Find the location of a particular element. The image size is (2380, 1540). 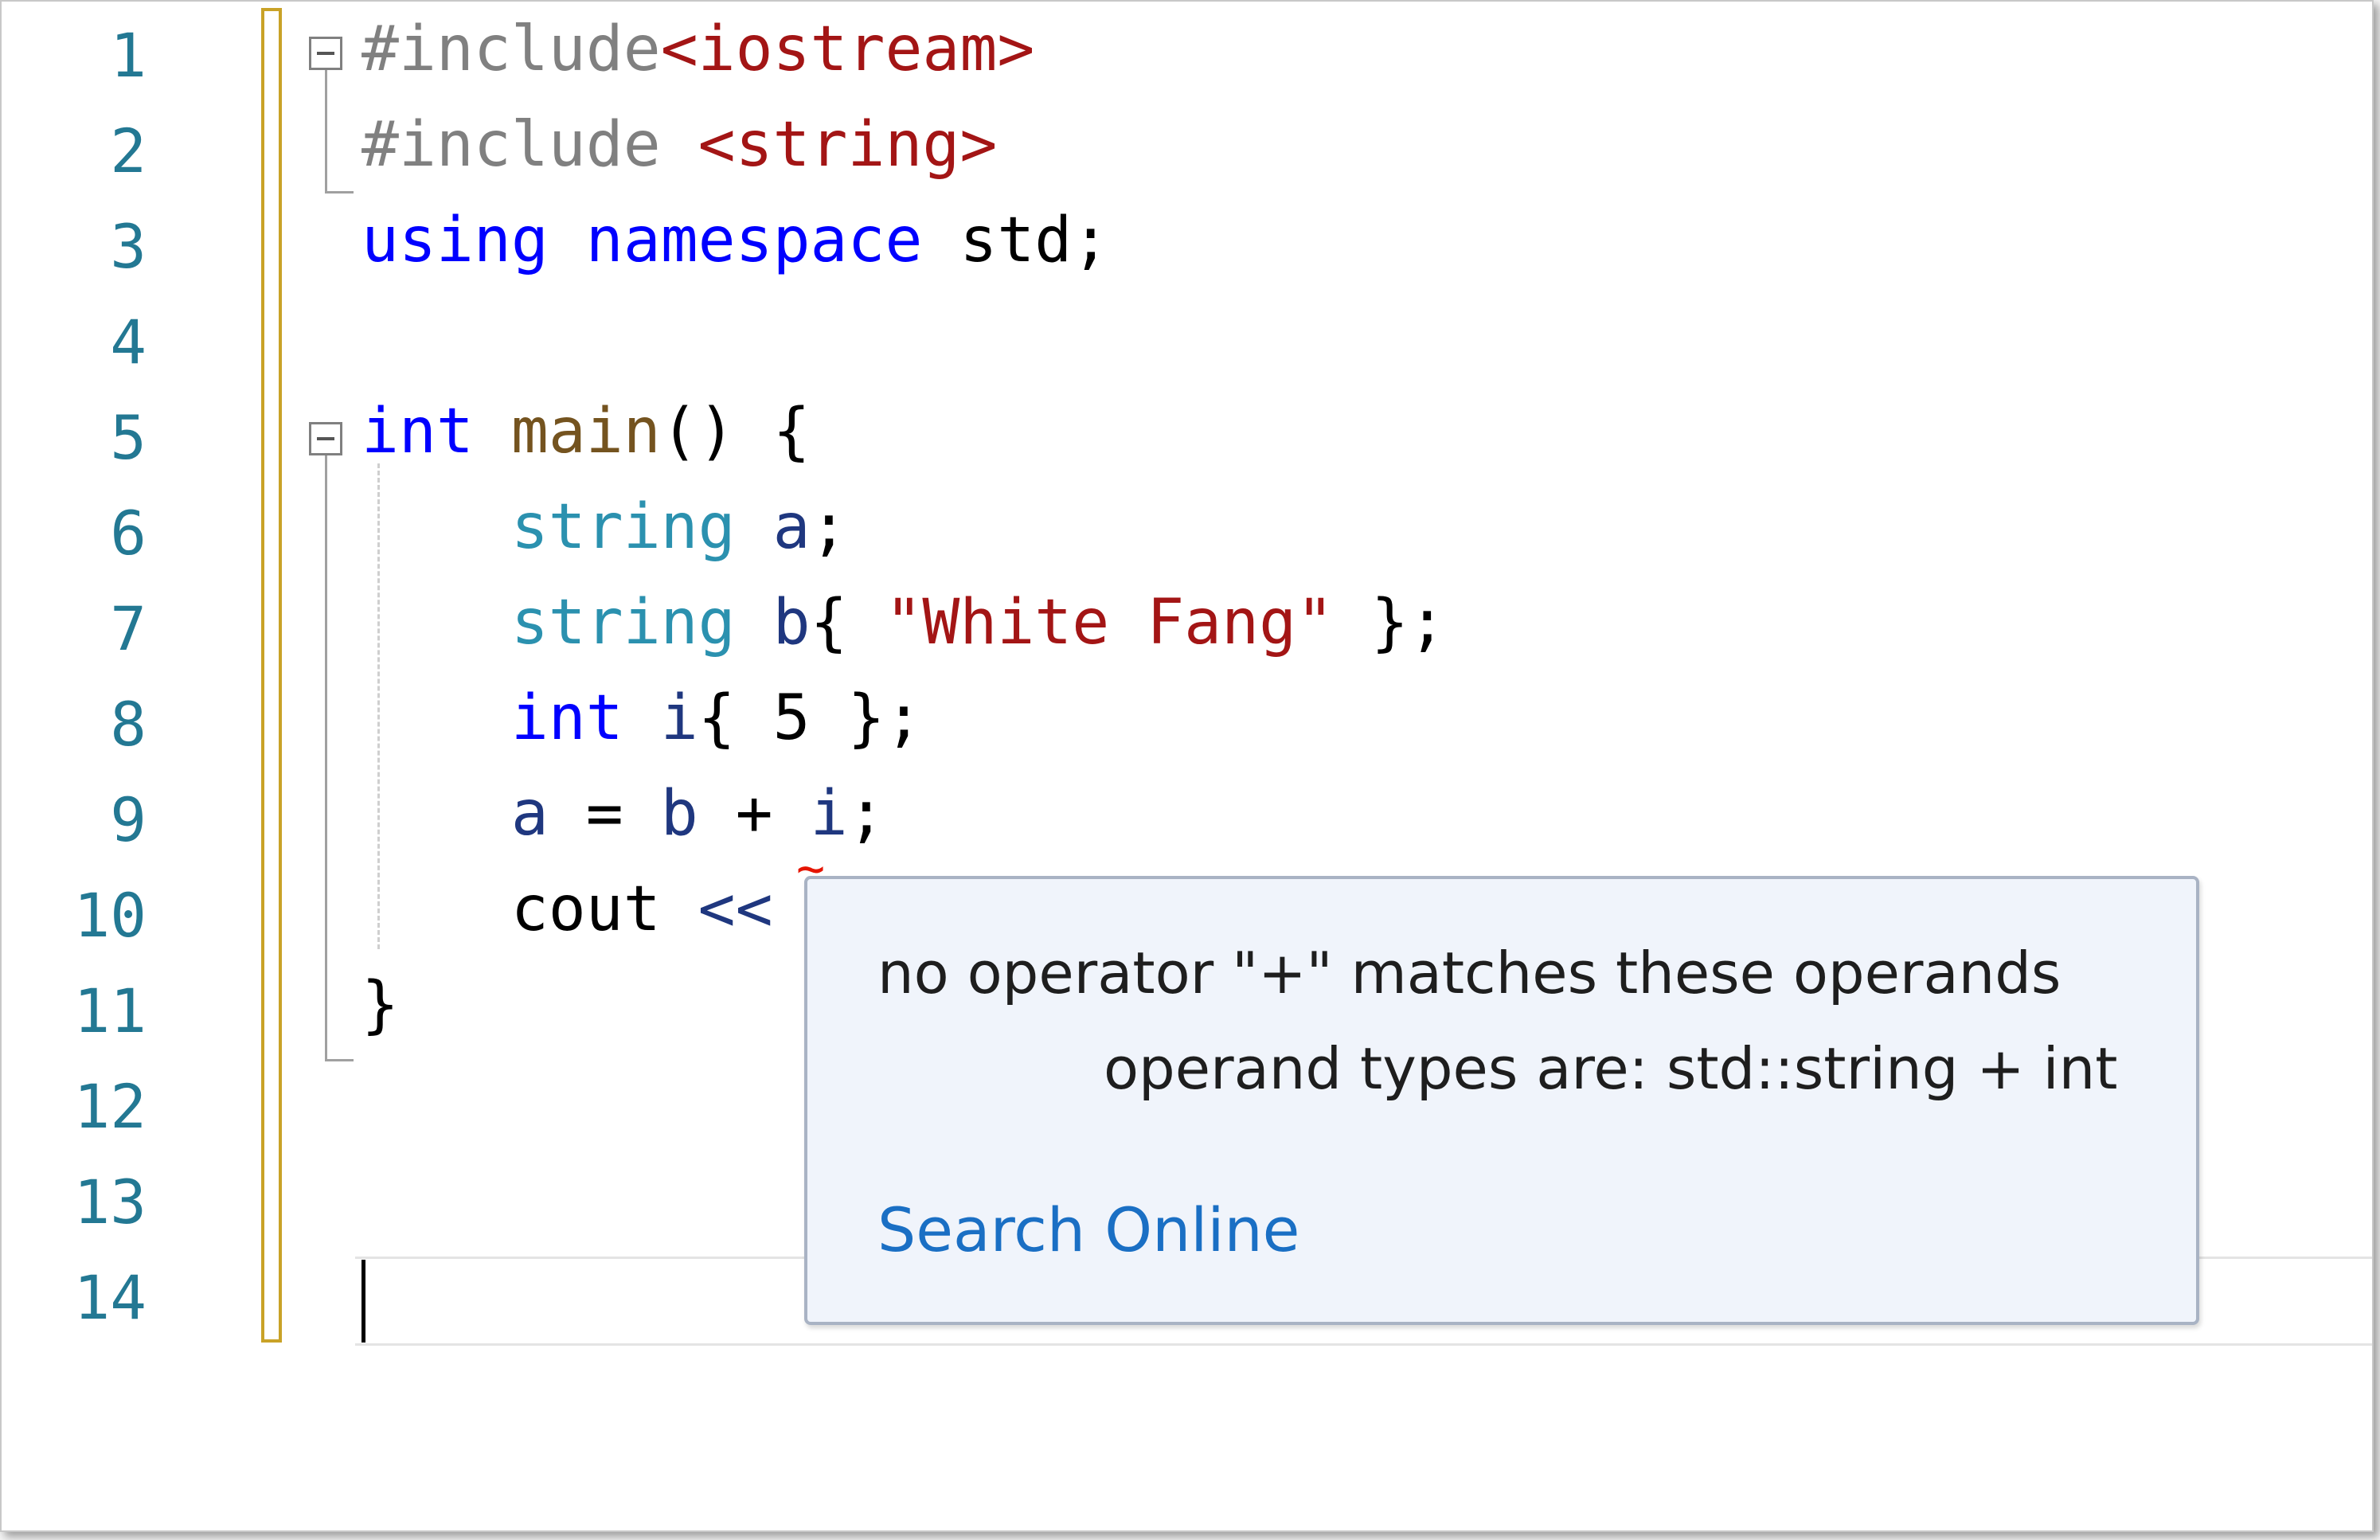

code-line-8: int i{ 5 }; is located at coordinates (642, 718).